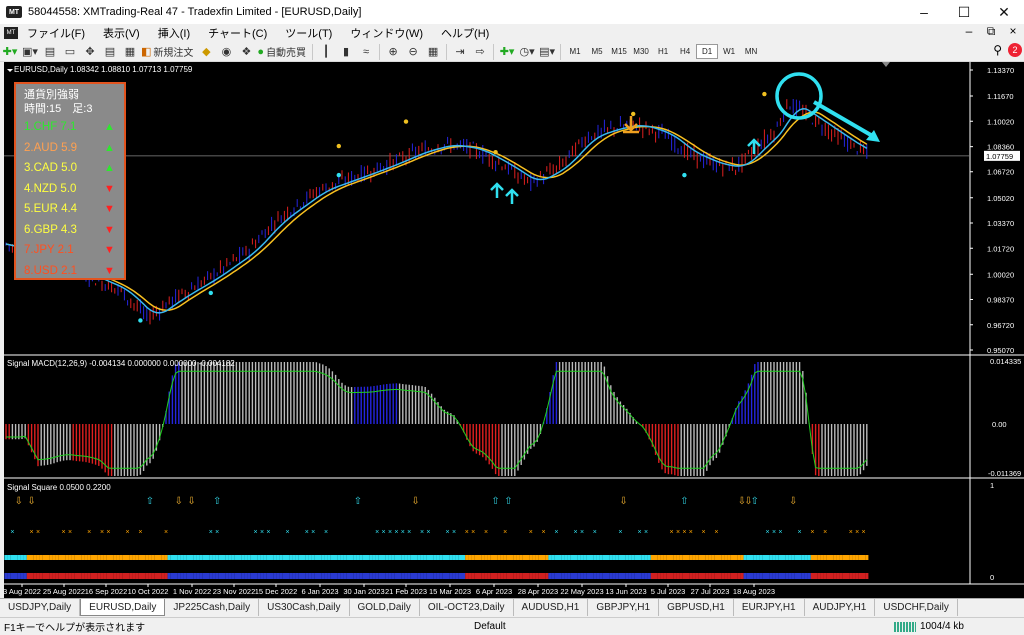 This screenshot has height=635, width=1024. I want to click on minimize-icon: –, so click(924, 12).